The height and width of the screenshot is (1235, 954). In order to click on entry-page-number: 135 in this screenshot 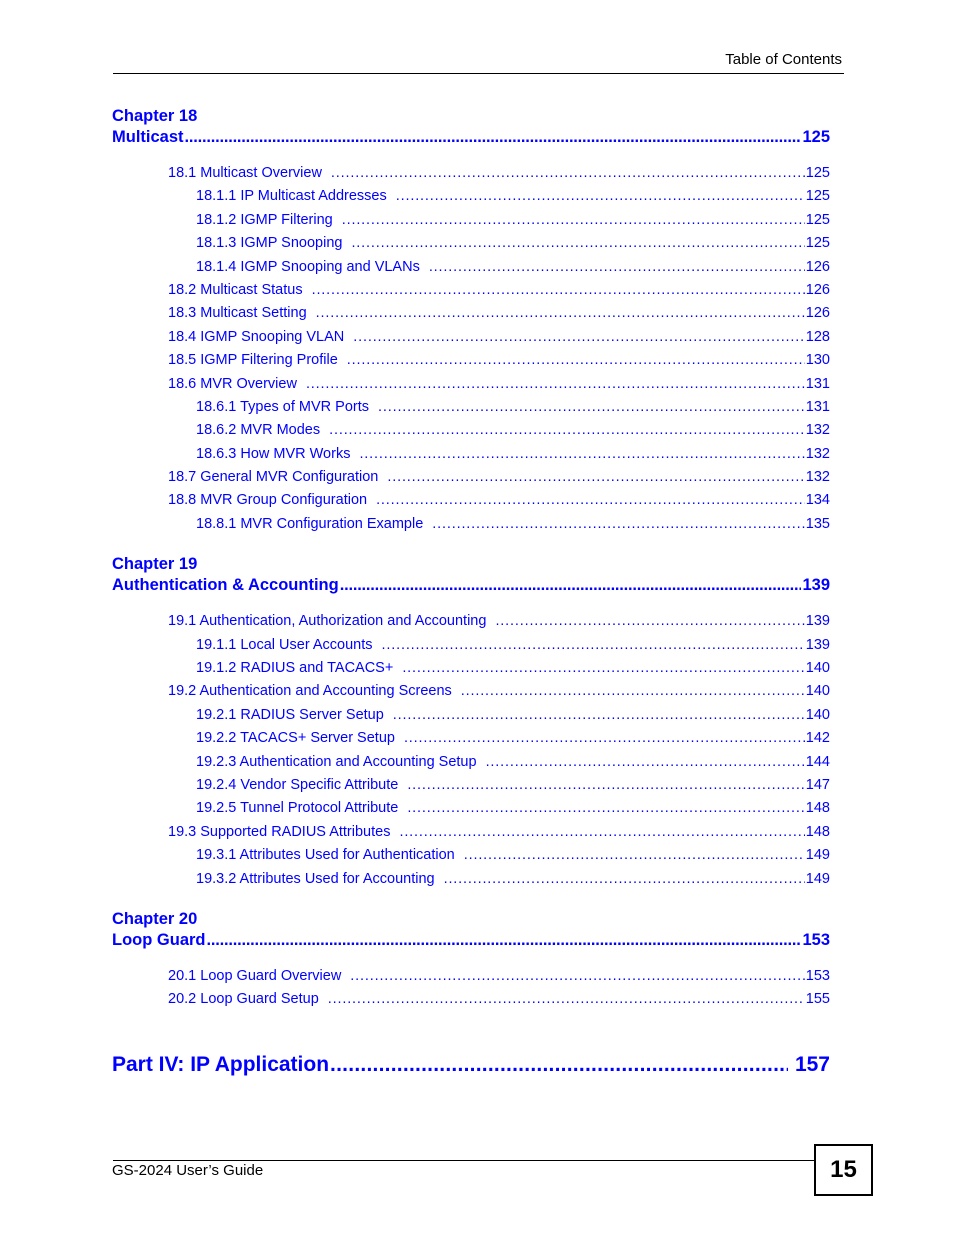, I will do `click(817, 523)`.